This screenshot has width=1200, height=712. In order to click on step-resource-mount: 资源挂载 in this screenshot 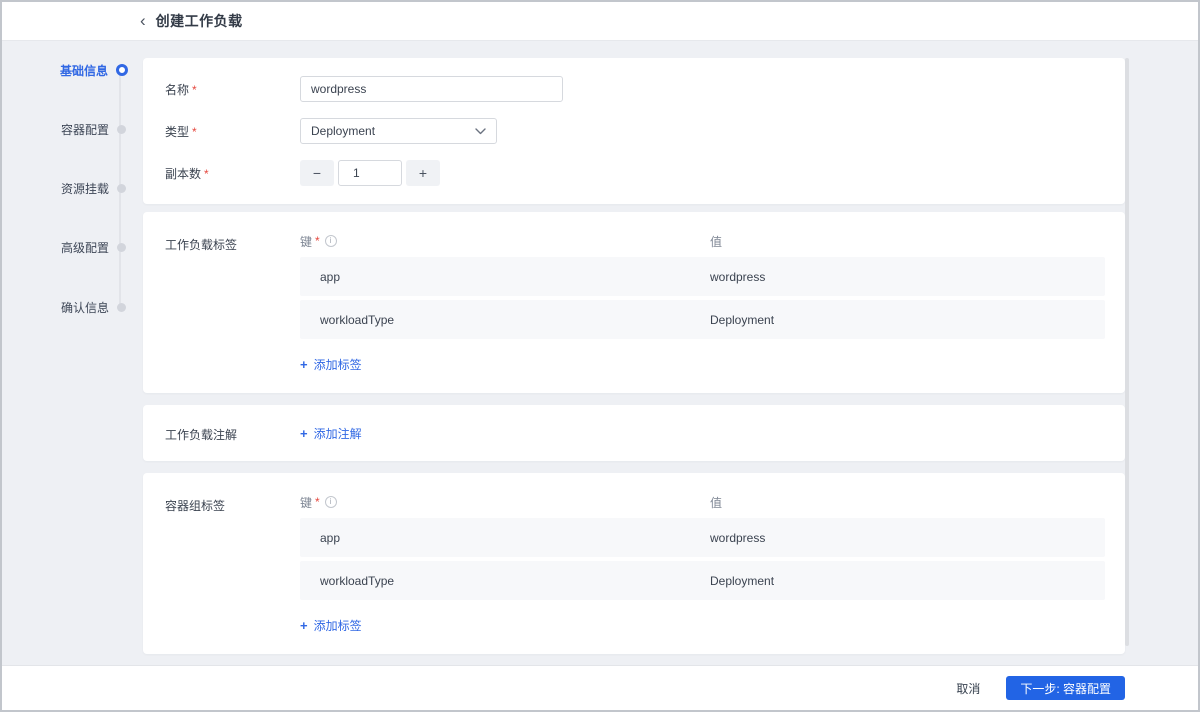, I will do `click(94, 188)`.